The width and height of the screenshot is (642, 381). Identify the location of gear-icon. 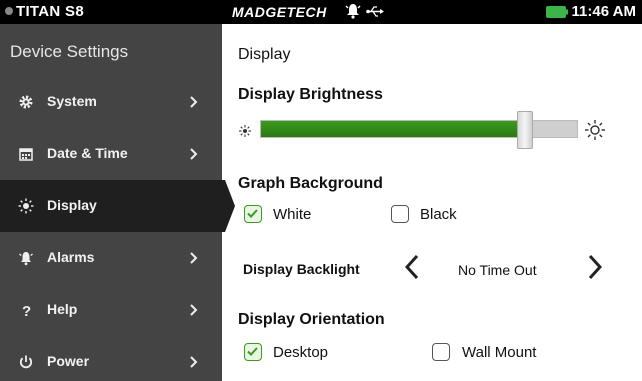
(26, 102).